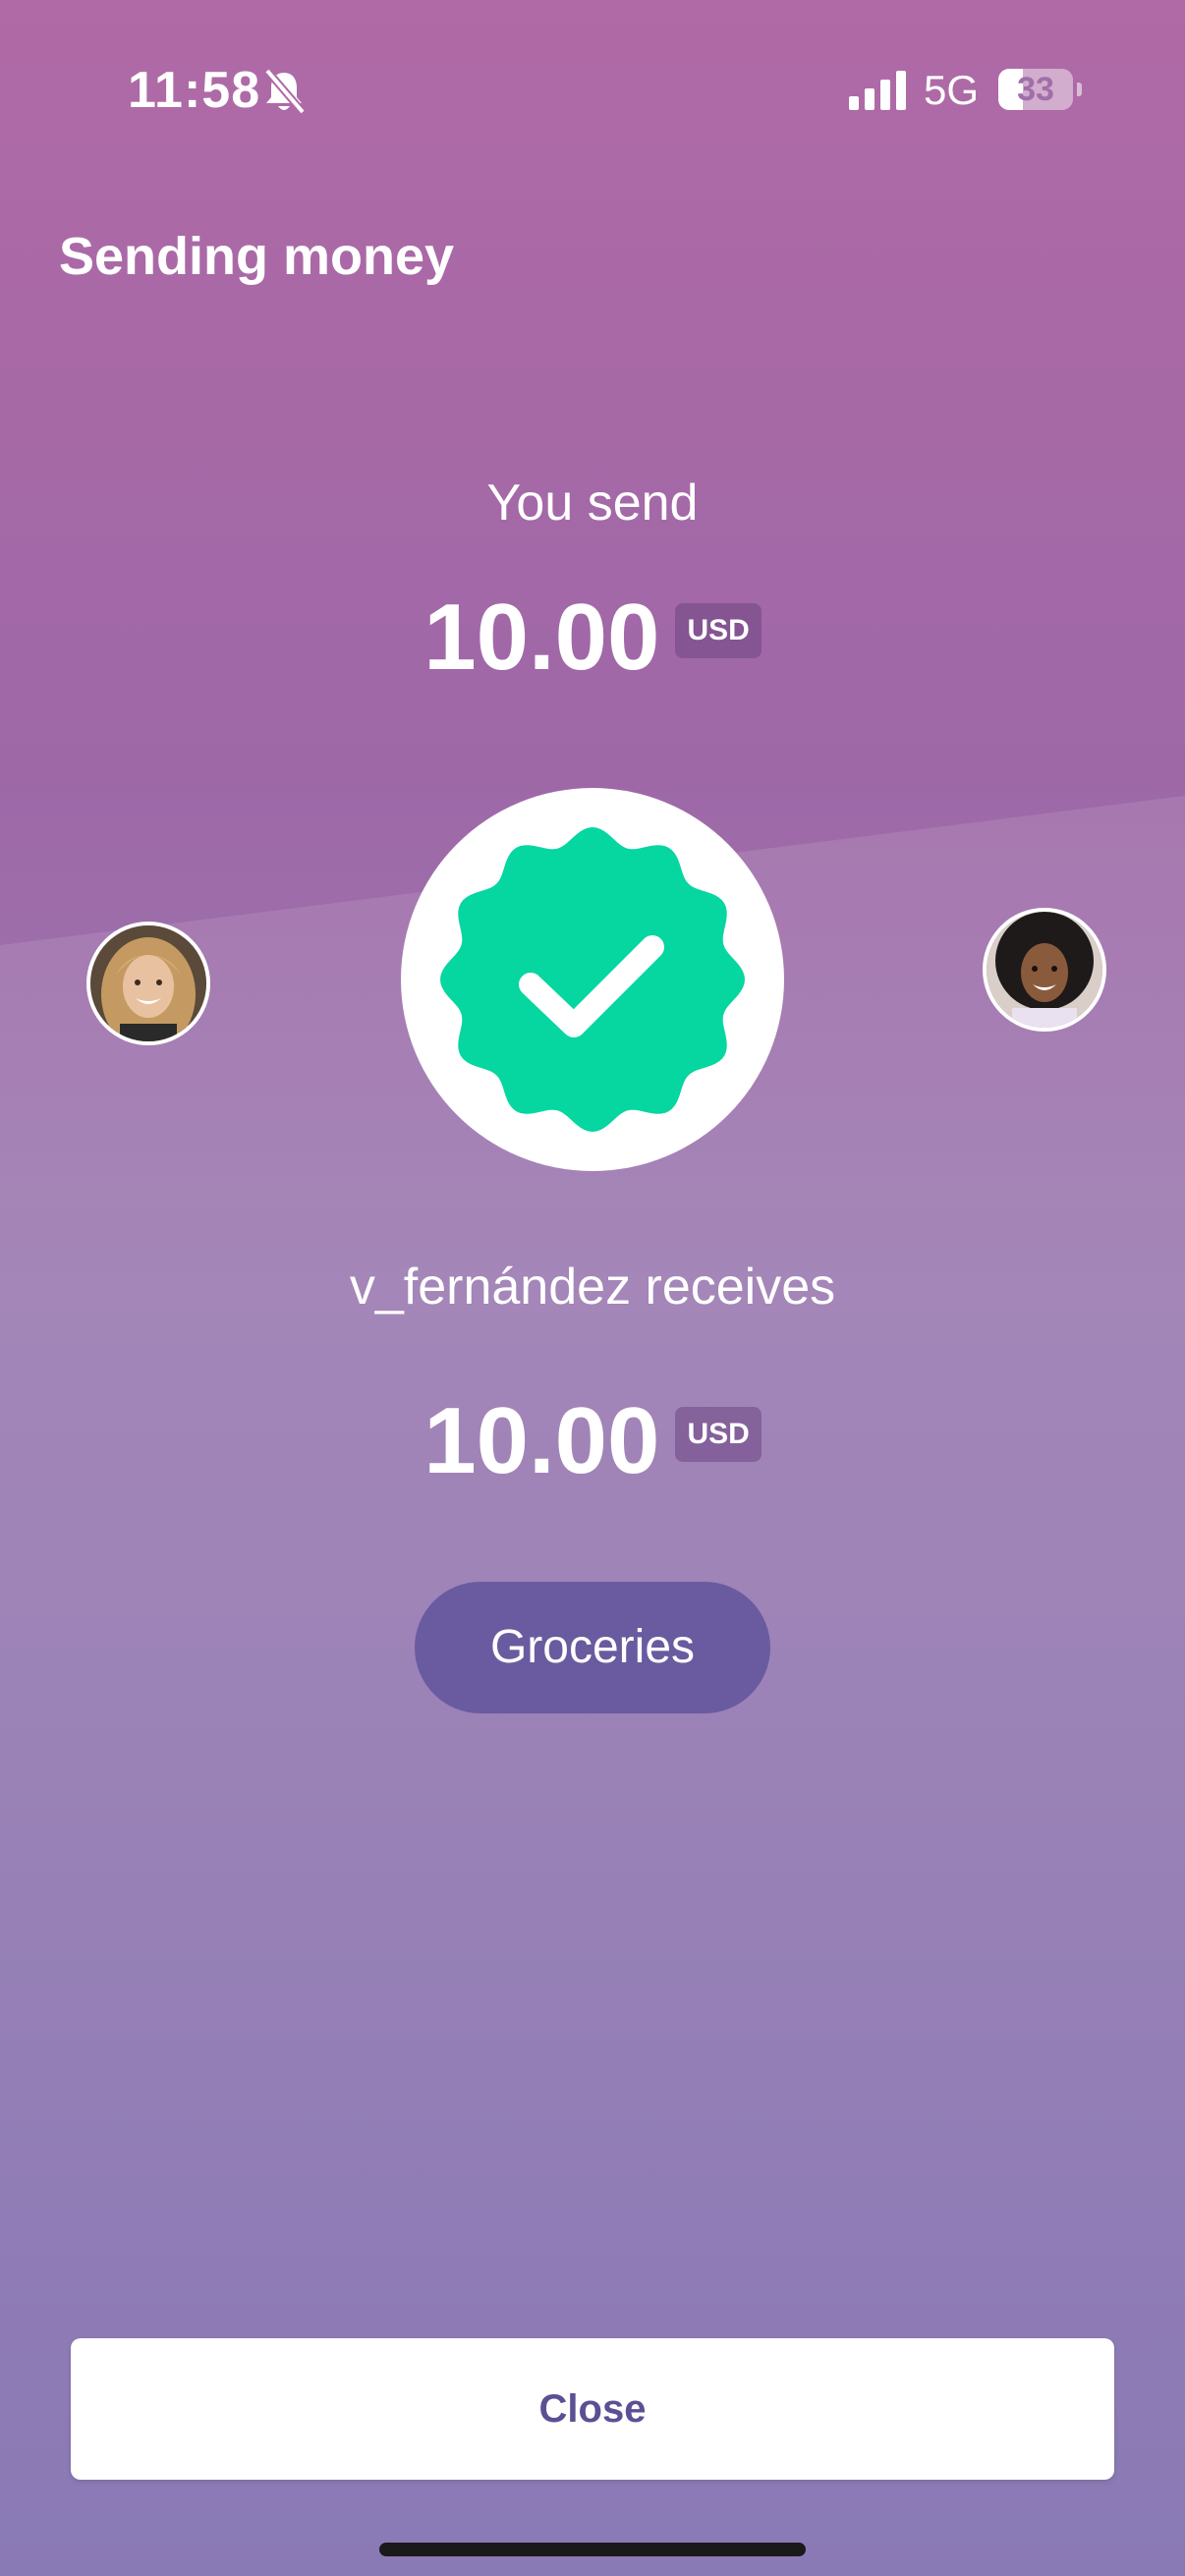 This screenshot has width=1185, height=2576. I want to click on recipient-avatar, so click(1045, 970).